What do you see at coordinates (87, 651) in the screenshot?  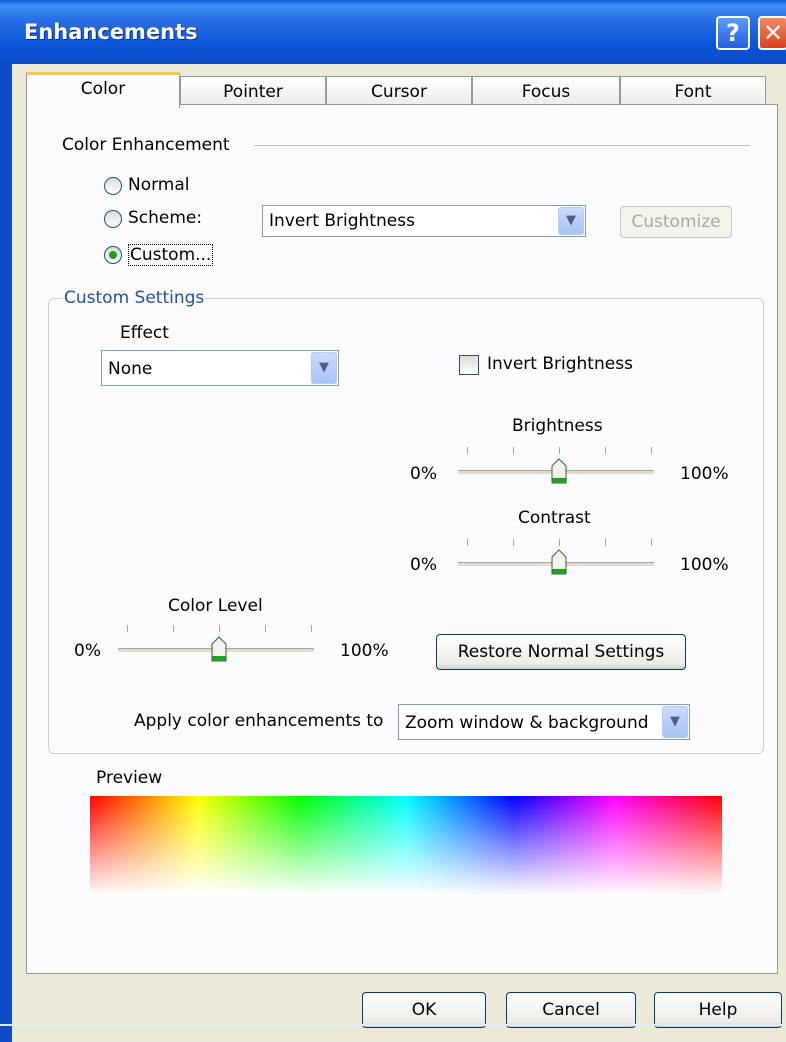 I see `color-level-min-label: 0%` at bounding box center [87, 651].